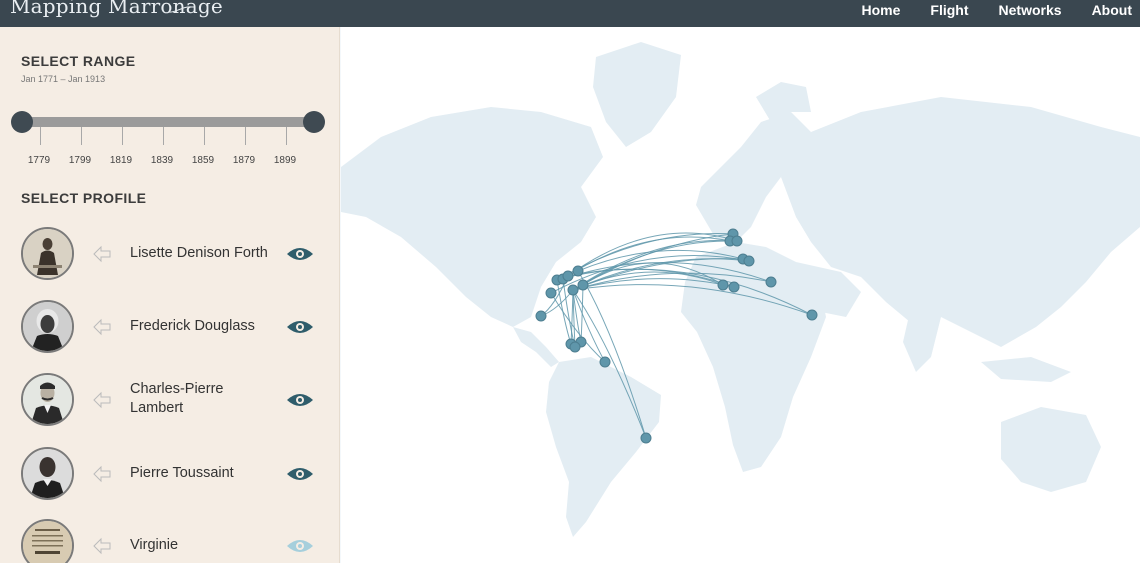 The image size is (1140, 563). What do you see at coordinates (63, 79) in the screenshot?
I see `range-value: Jan 1771 – Jan 1913` at bounding box center [63, 79].